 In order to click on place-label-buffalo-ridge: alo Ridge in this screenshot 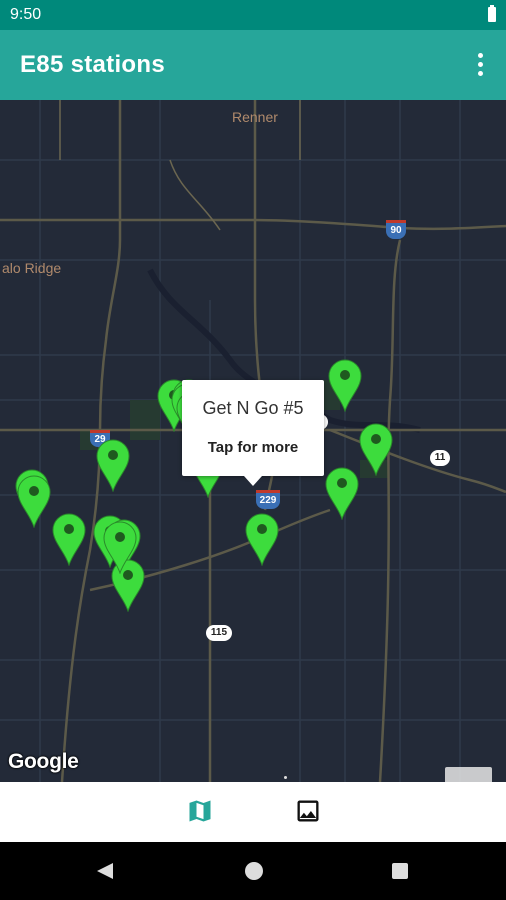, I will do `click(32, 268)`.